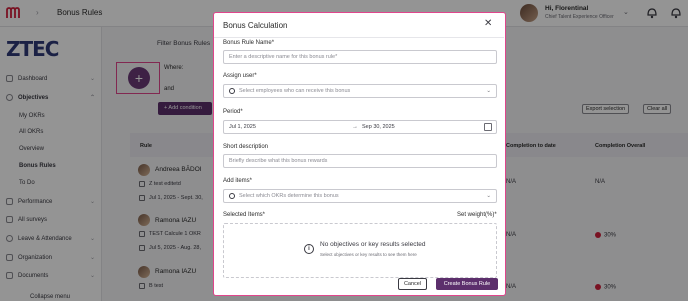  Describe the element at coordinates (412, 284) in the screenshot. I see `cancel-button: Cancel` at that location.